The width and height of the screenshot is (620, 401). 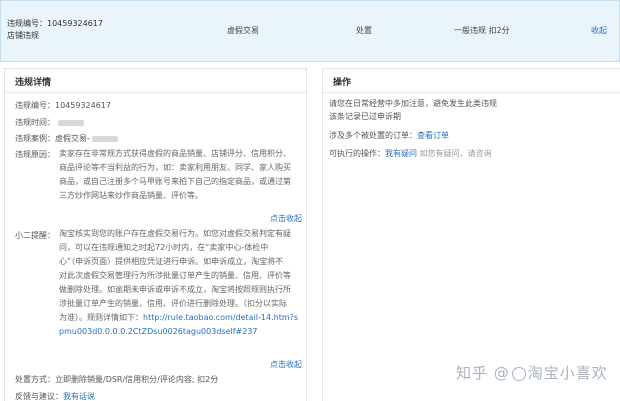 I want to click on question-link: 我有疑问, so click(x=401, y=153).